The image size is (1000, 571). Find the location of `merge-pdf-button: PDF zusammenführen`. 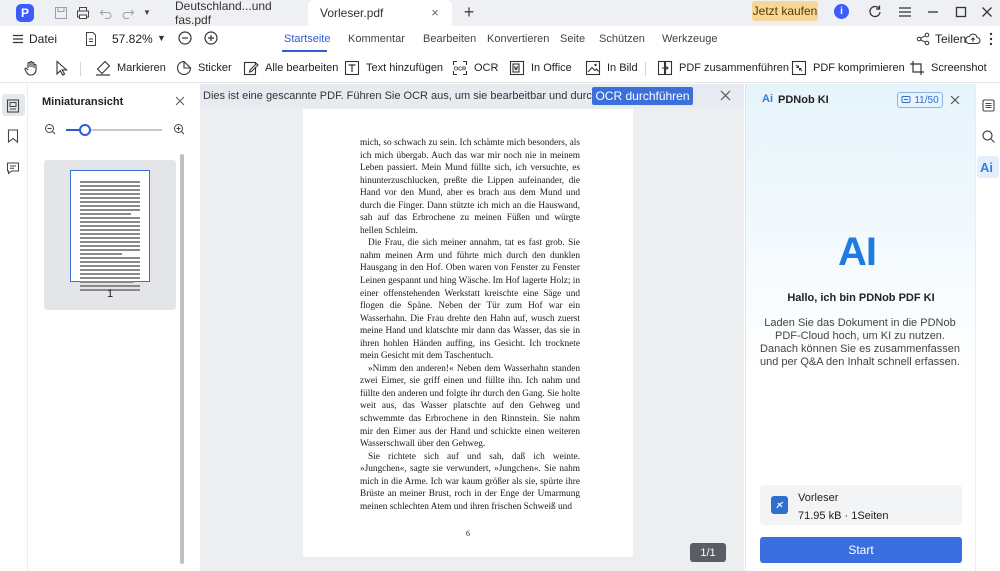

merge-pdf-button: PDF zusammenführen is located at coordinates (722, 68).